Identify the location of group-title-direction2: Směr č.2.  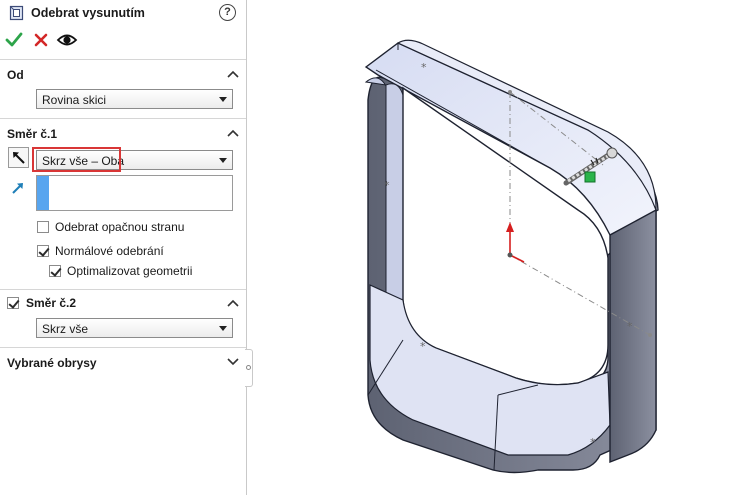
(51, 303).